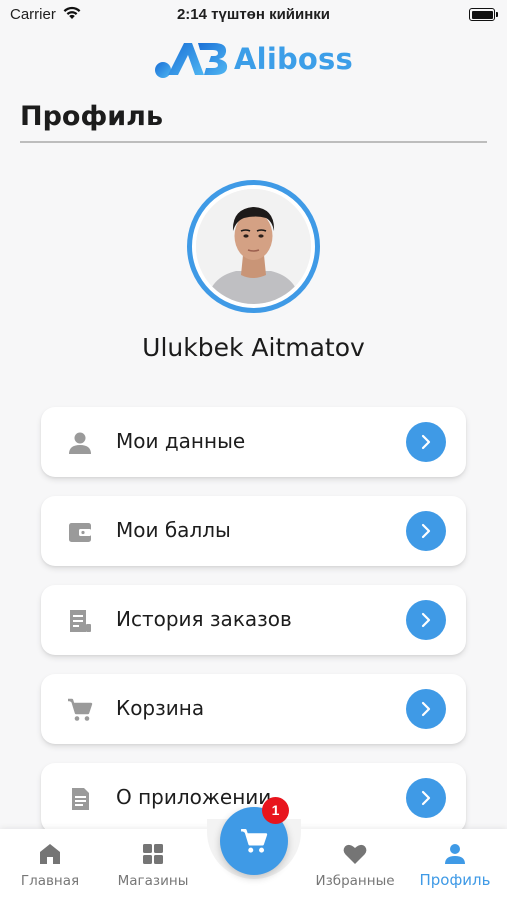 The width and height of the screenshot is (507, 900). I want to click on nav-item-stores: Магазины, so click(153, 864).